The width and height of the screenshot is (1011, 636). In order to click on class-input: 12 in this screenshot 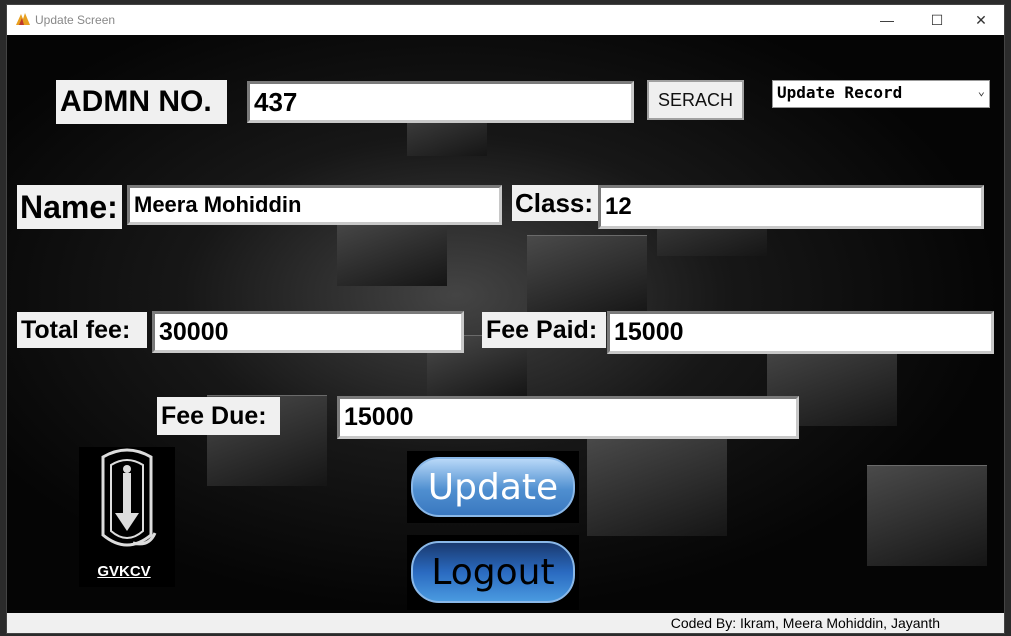, I will do `click(791, 207)`.